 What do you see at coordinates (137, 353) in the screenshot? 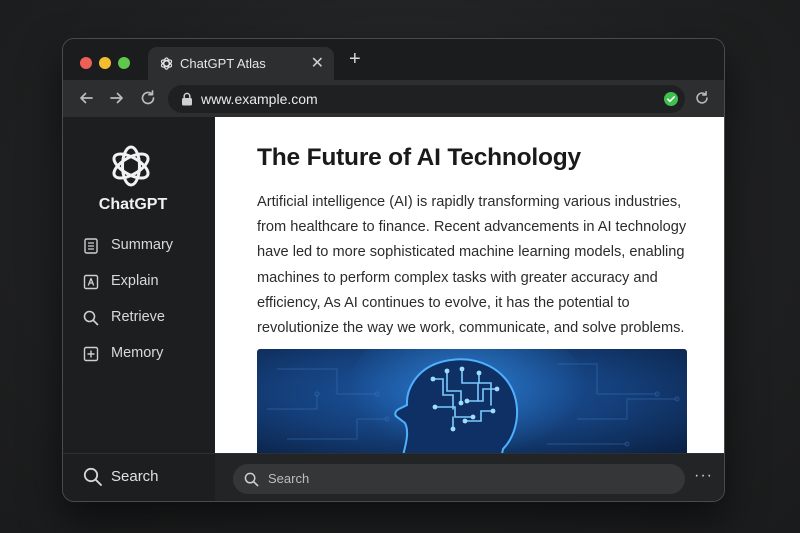
I see `sidebar-item-label: Memory` at bounding box center [137, 353].